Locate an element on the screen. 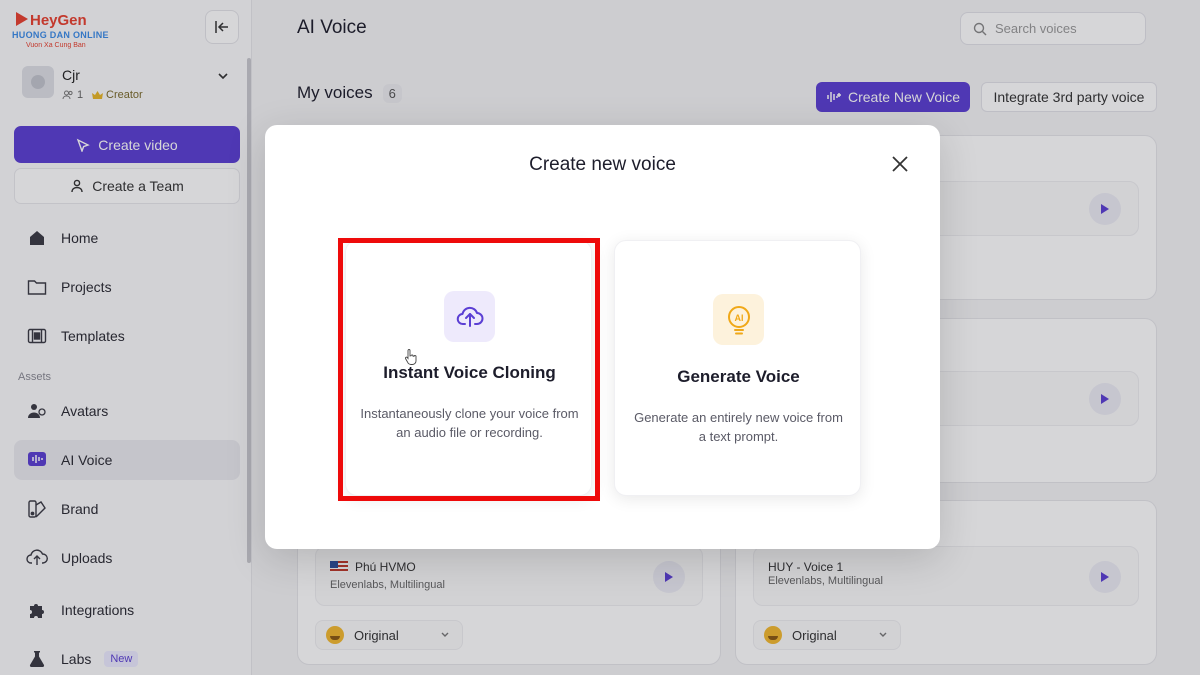 The width and height of the screenshot is (1200, 675). ai-bulb-icon: AI is located at coordinates (738, 319).